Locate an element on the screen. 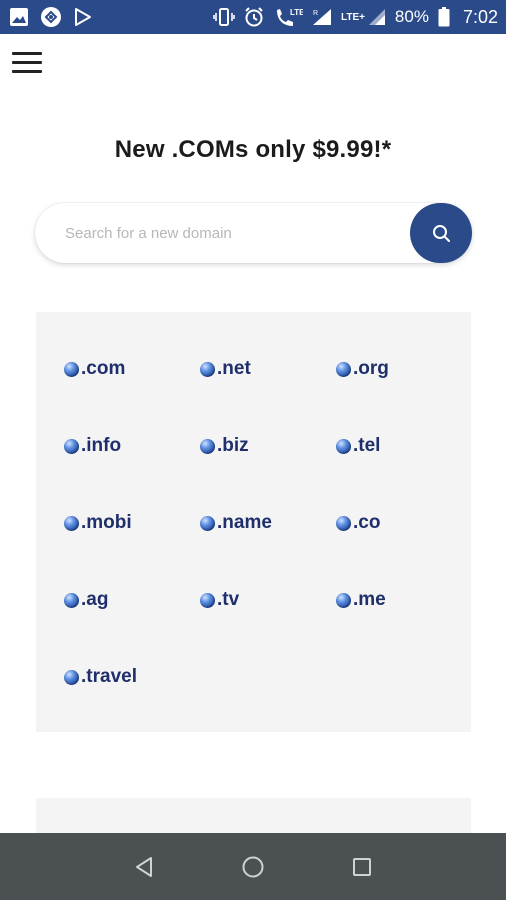  signal-icon: R is located at coordinates (322, 17).